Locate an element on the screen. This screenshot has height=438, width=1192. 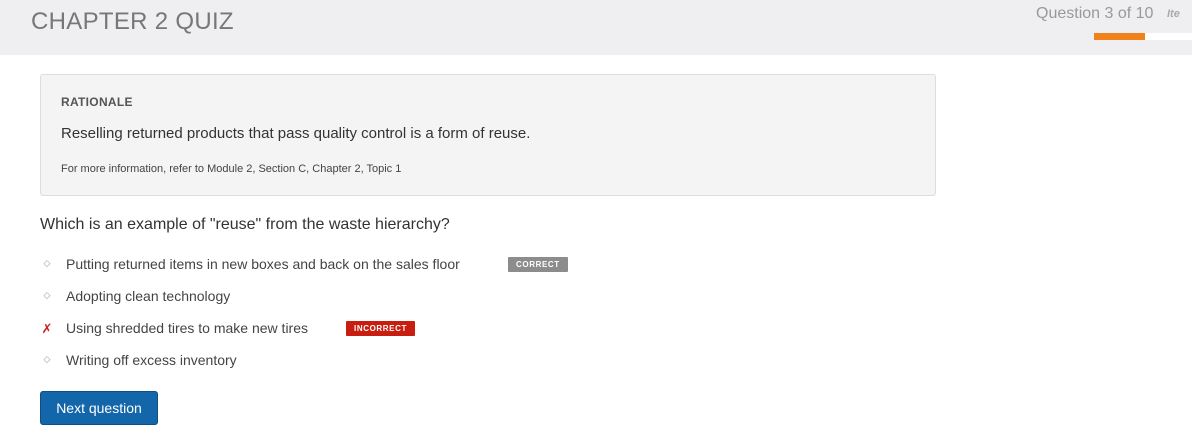
next-question-button: Next question is located at coordinates (99, 408).